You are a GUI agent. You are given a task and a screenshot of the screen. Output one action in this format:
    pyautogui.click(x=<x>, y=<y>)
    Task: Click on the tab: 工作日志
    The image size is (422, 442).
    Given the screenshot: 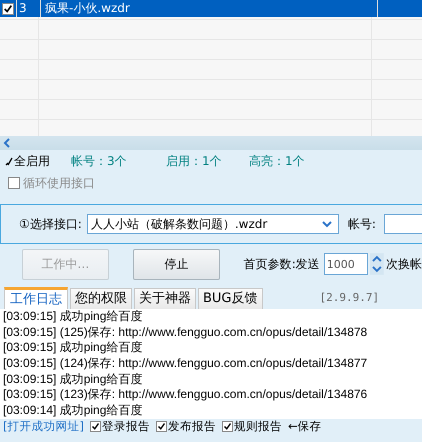 What is the action you would take?
    pyautogui.click(x=36, y=298)
    